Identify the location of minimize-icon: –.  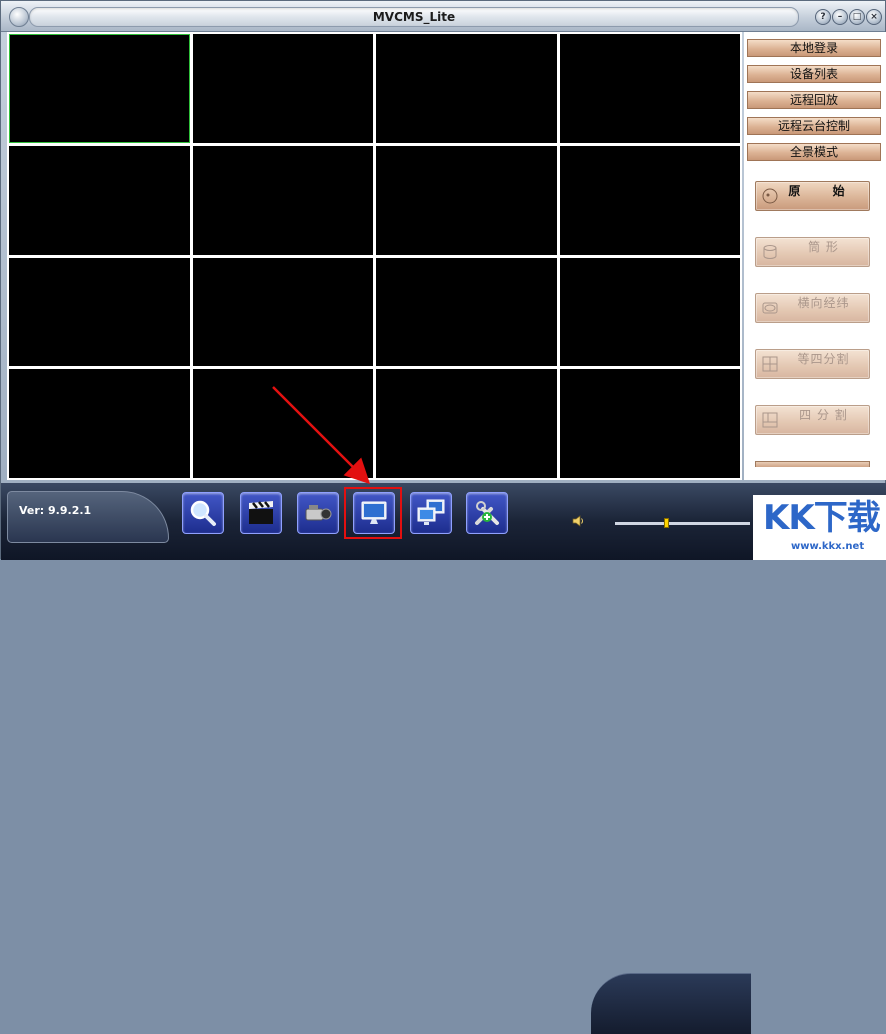
(840, 17).